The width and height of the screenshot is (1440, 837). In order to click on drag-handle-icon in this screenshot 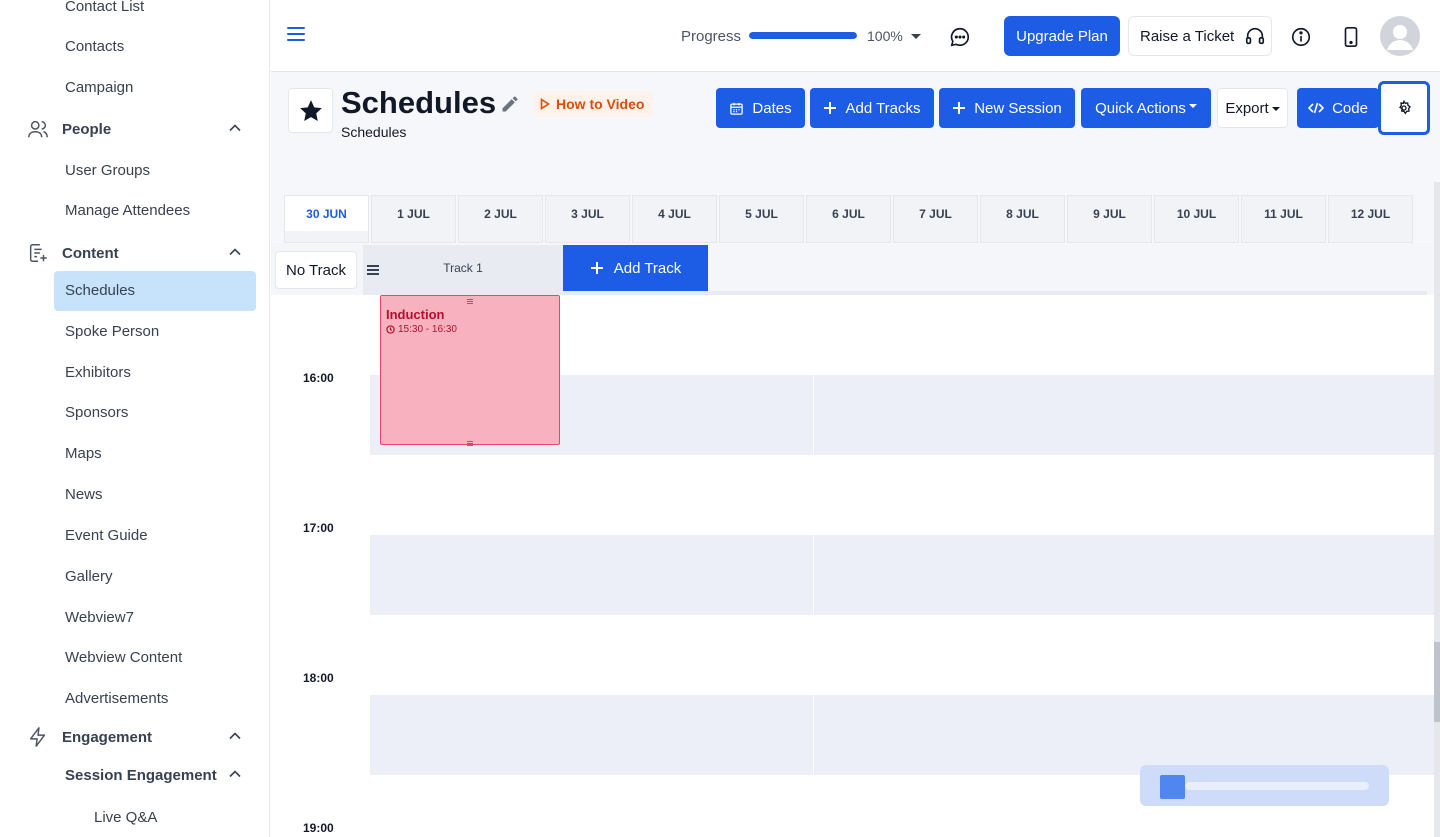, I will do `click(373, 271)`.